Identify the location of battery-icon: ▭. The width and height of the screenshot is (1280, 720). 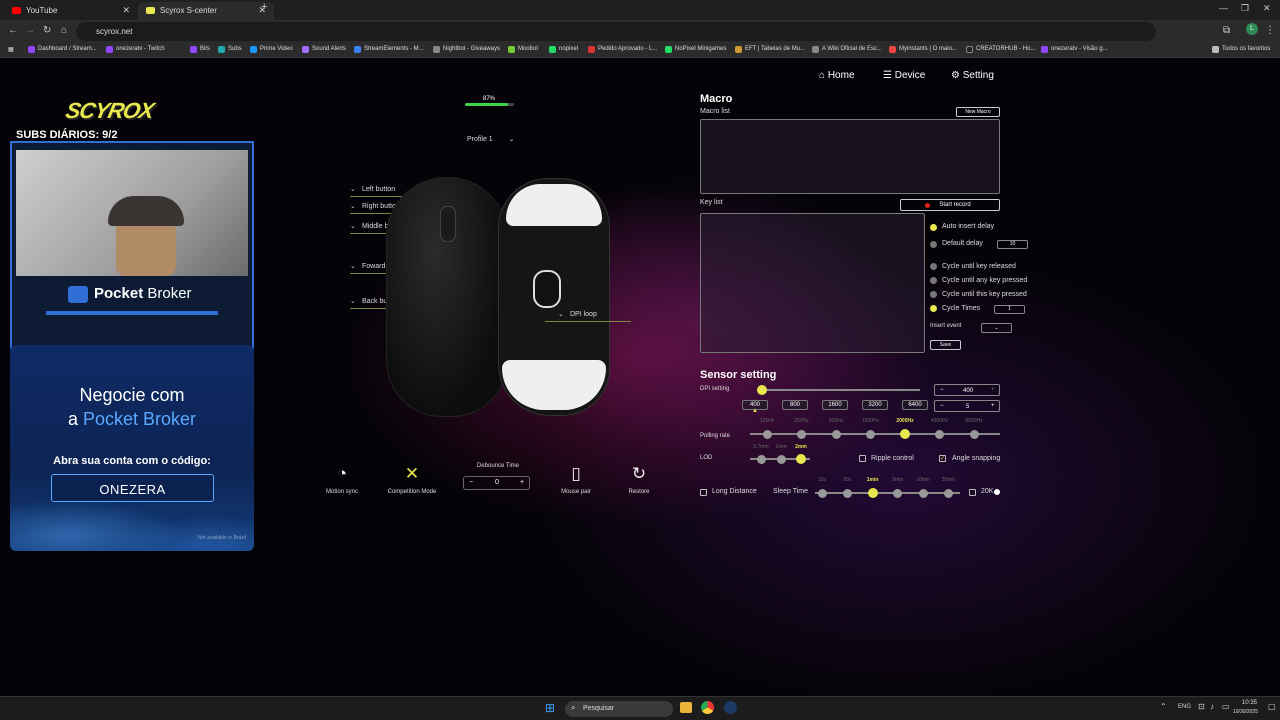
(1226, 706).